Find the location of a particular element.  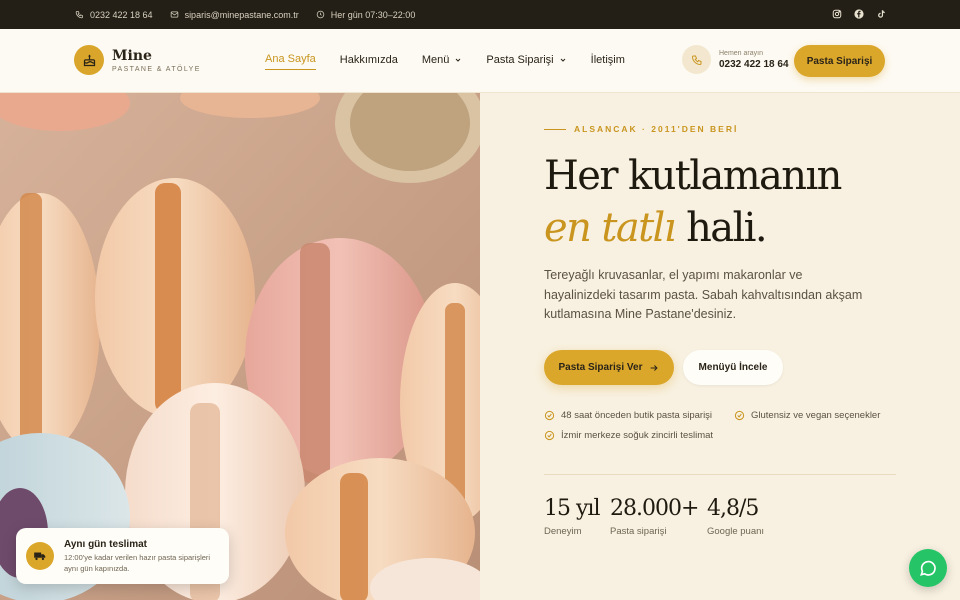

nav-menu: Menü is located at coordinates (442, 61).